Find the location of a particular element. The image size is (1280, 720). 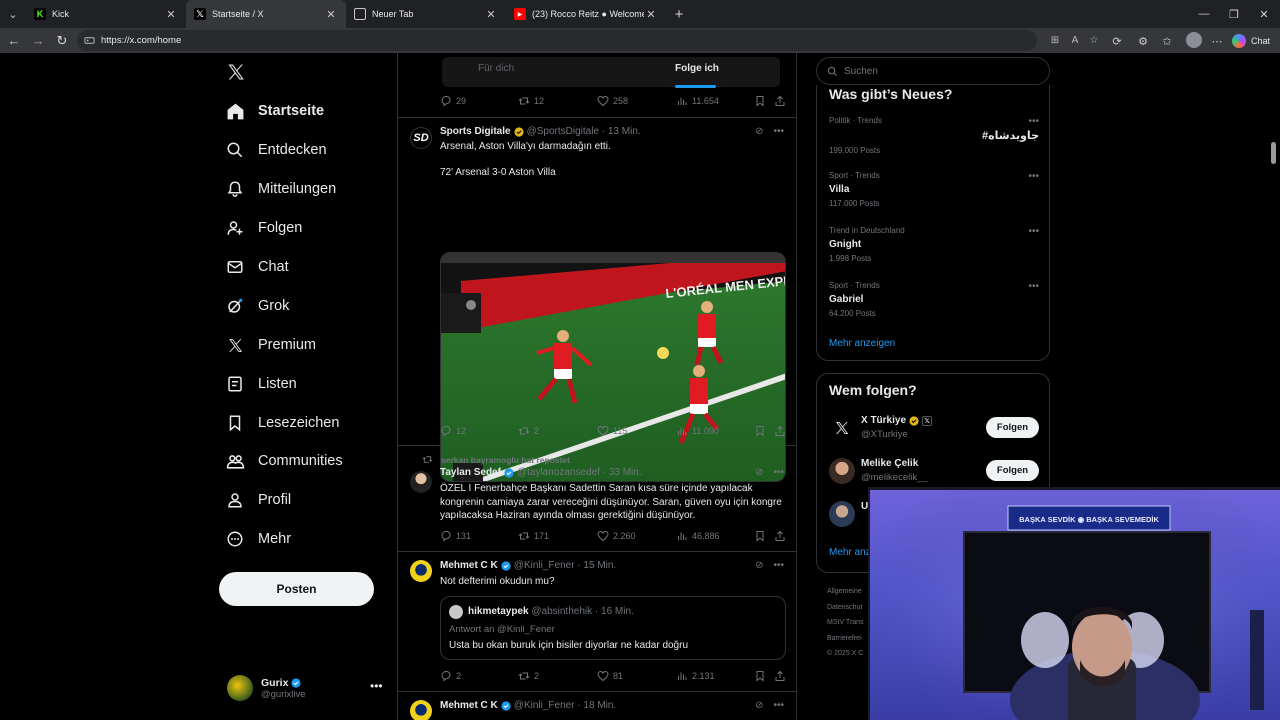

nav-item-chat: Chat is located at coordinates (256, 267).